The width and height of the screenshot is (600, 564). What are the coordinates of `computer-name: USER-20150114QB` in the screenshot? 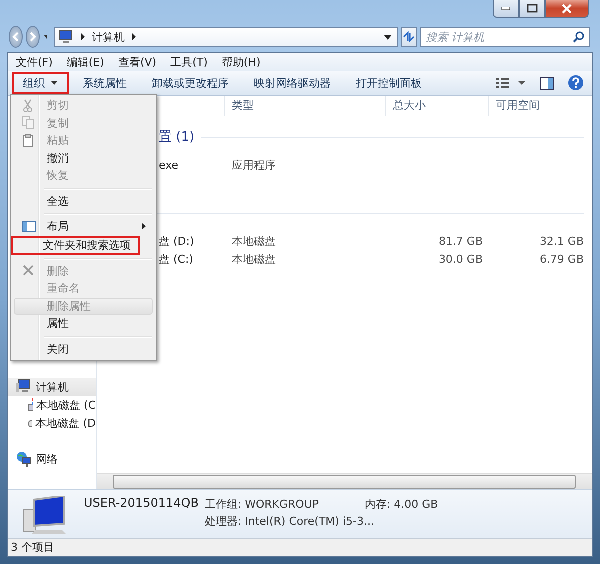 It's located at (141, 503).